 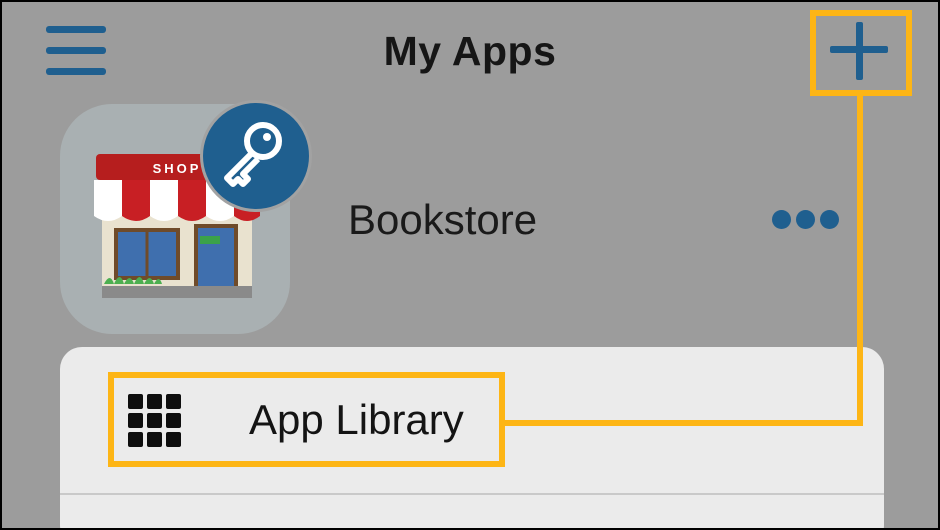 What do you see at coordinates (861, 53) in the screenshot?
I see `highlight-add-button` at bounding box center [861, 53].